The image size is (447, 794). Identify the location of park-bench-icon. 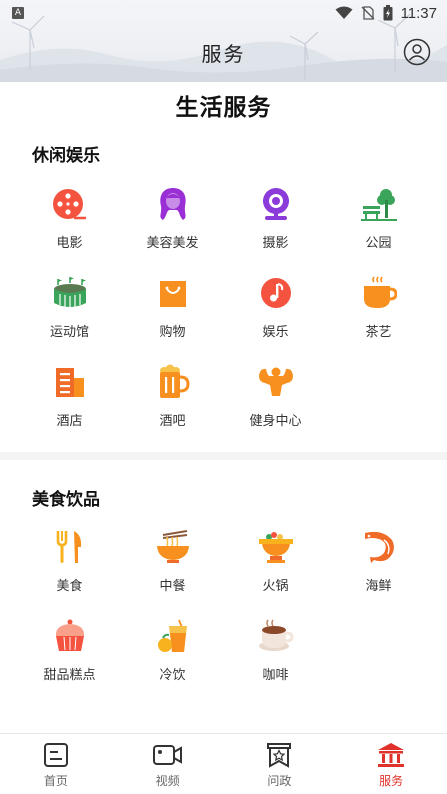
(378, 205).